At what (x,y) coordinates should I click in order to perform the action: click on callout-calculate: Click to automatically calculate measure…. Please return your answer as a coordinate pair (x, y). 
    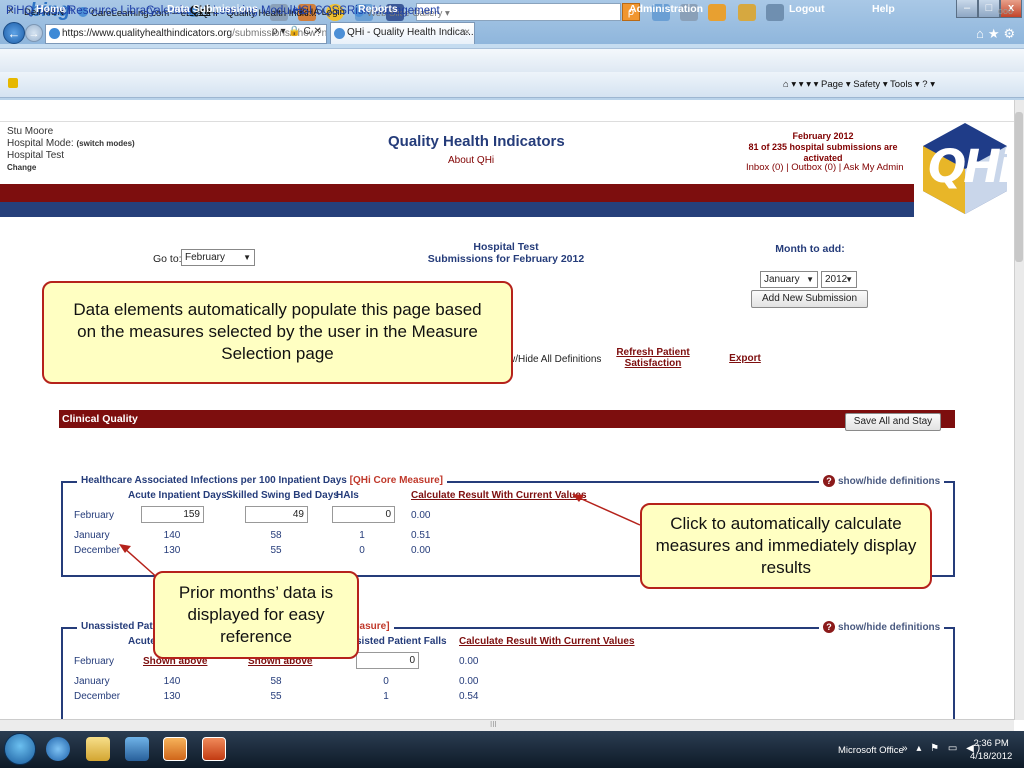
    Looking at the image, I should click on (786, 546).